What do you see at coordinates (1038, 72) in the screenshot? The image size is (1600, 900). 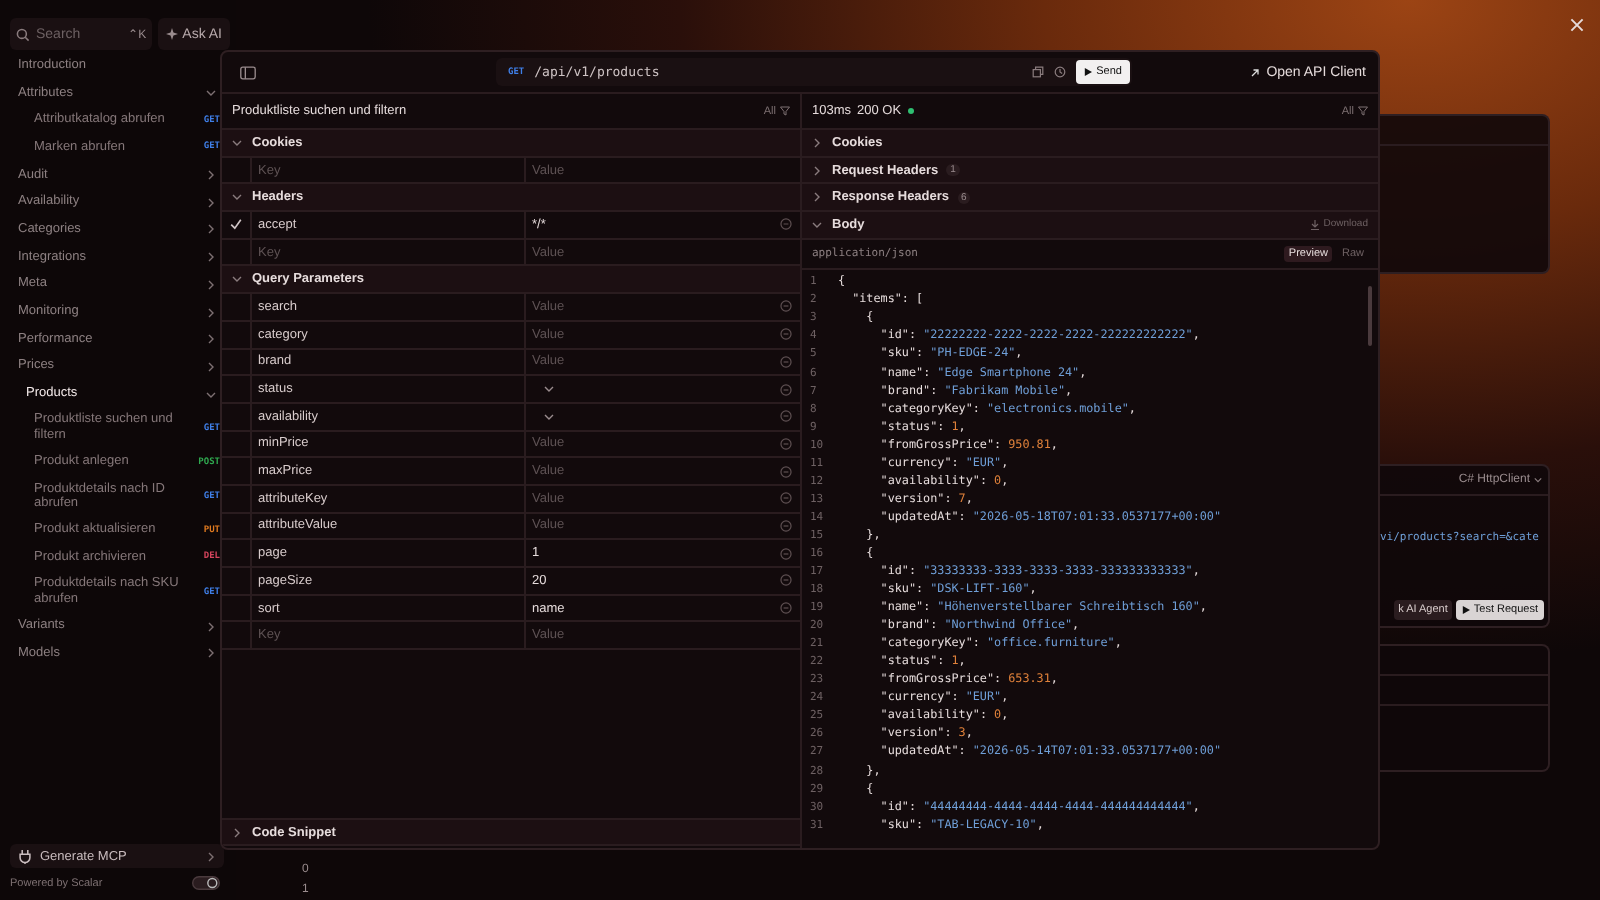 I see `copy-icon` at bounding box center [1038, 72].